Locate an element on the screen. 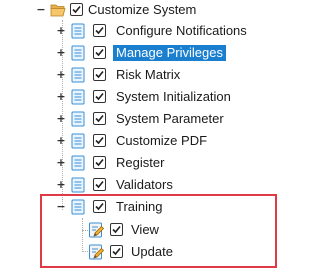 The image size is (320, 275). tree-item-customize-pdf: + Customize PDF is located at coordinates (143, 141).